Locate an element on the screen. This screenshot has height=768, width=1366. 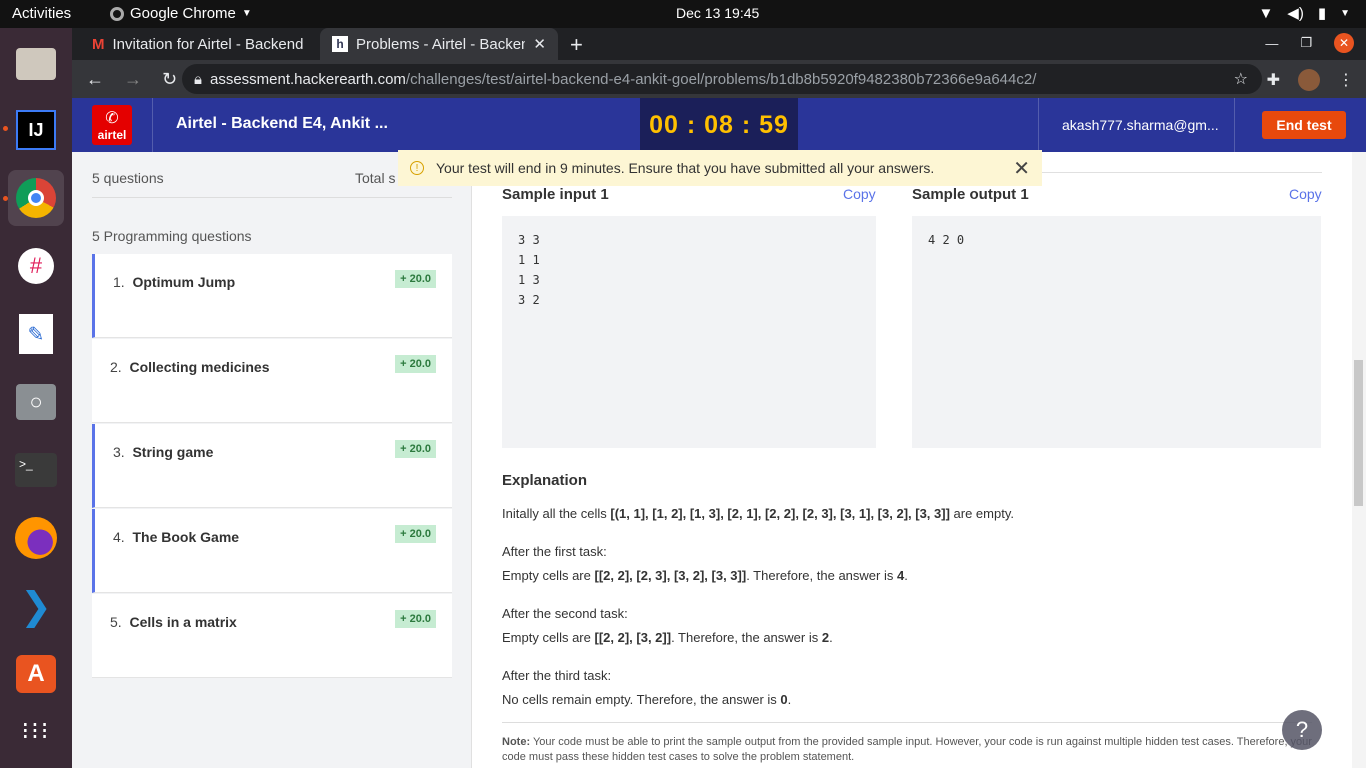
vscode-icon: ❯ is located at coordinates (36, 606).